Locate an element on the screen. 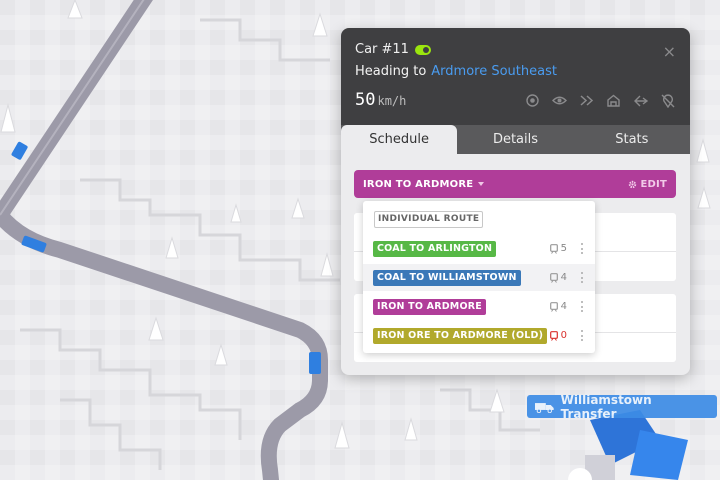  no-location-icon is located at coordinates (667, 100).